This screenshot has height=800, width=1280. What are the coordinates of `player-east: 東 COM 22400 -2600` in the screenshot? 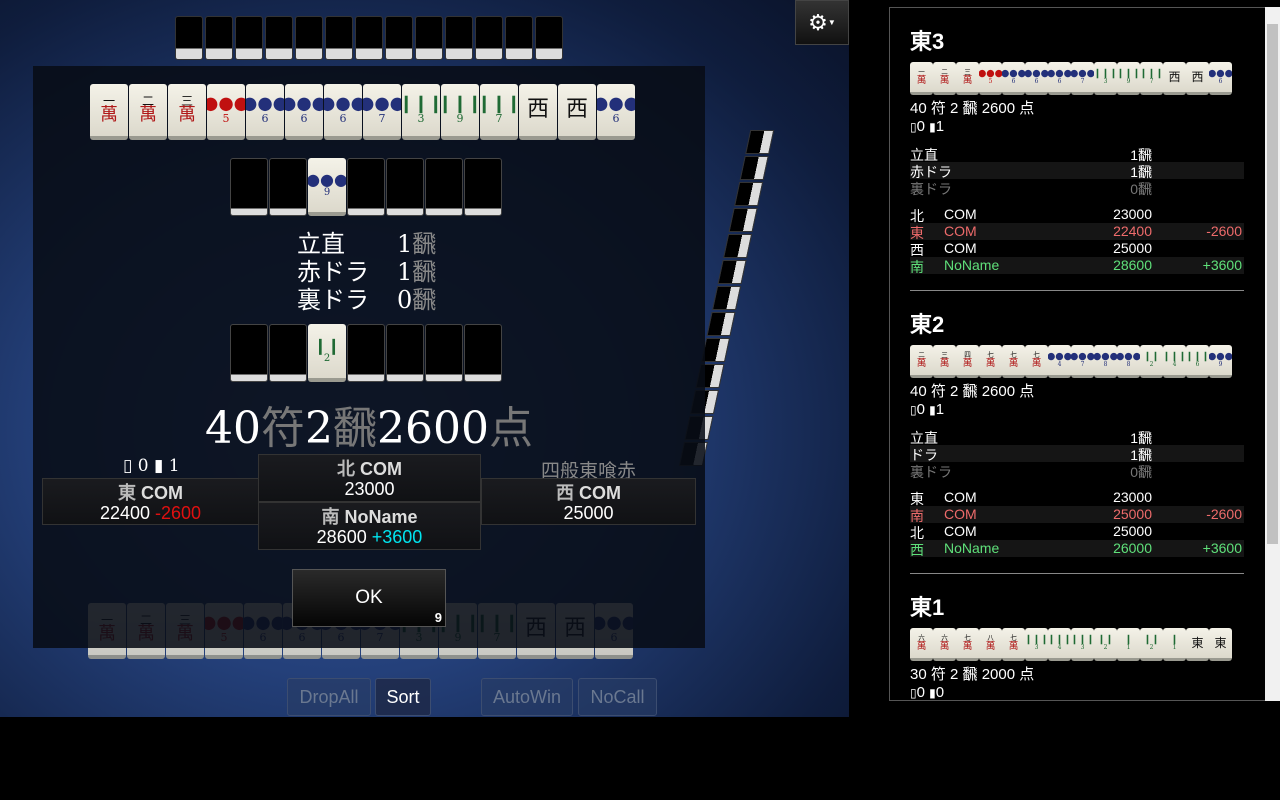 It's located at (150, 501).